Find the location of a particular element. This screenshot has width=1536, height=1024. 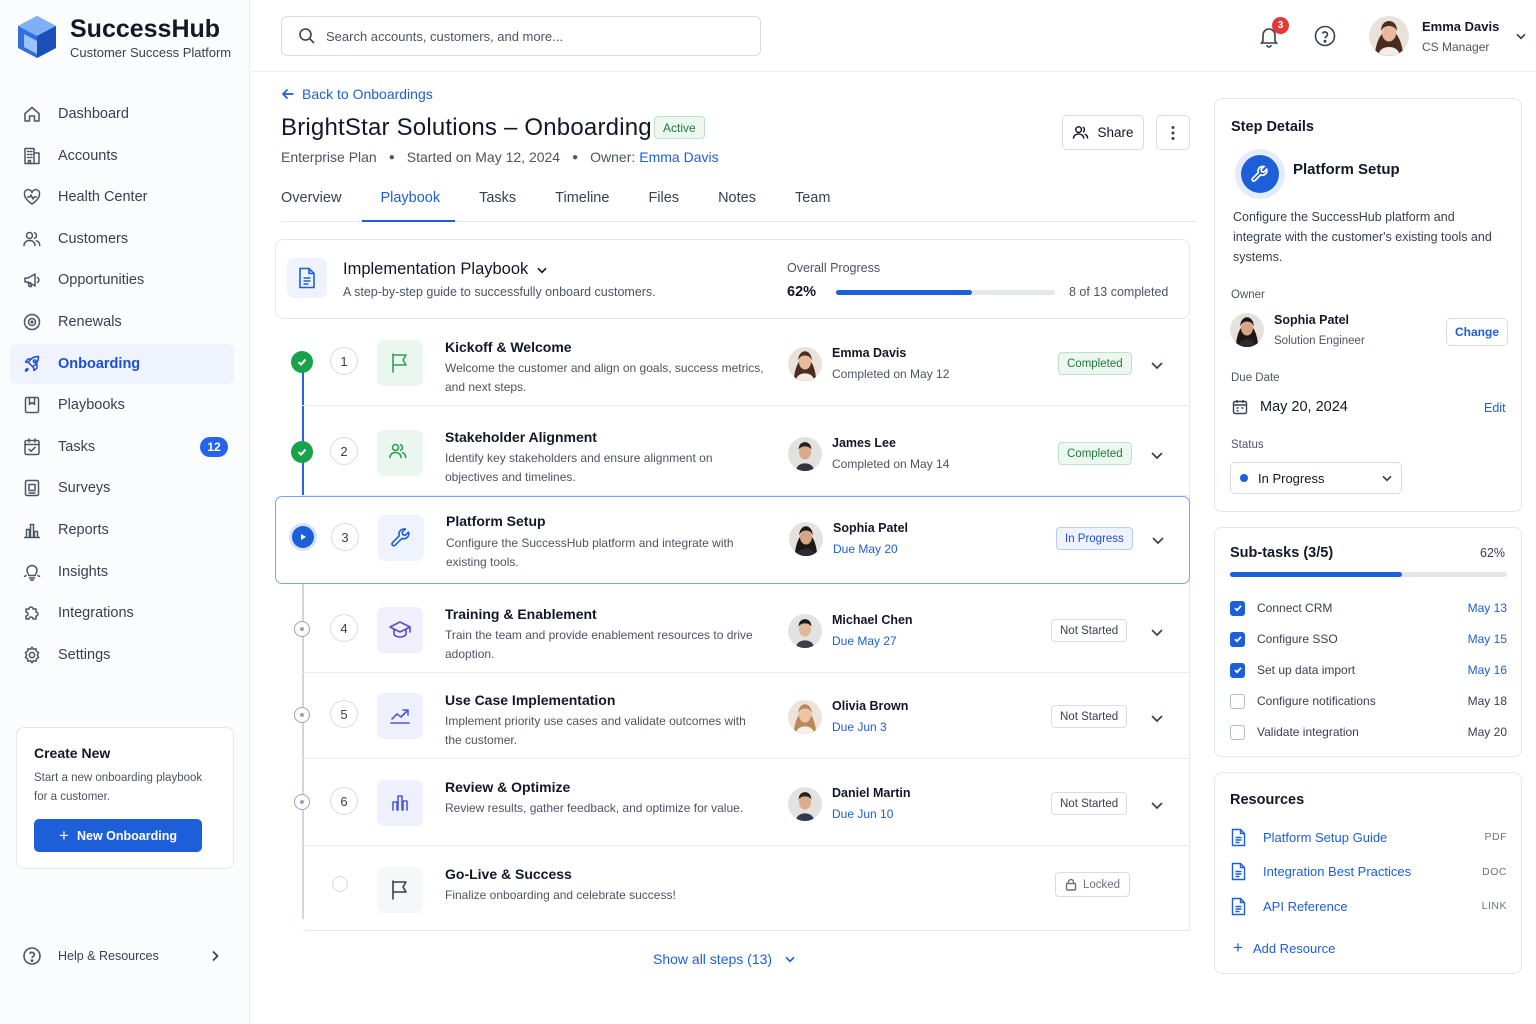

help-resources-link: Help & Resources is located at coordinates (122, 956).